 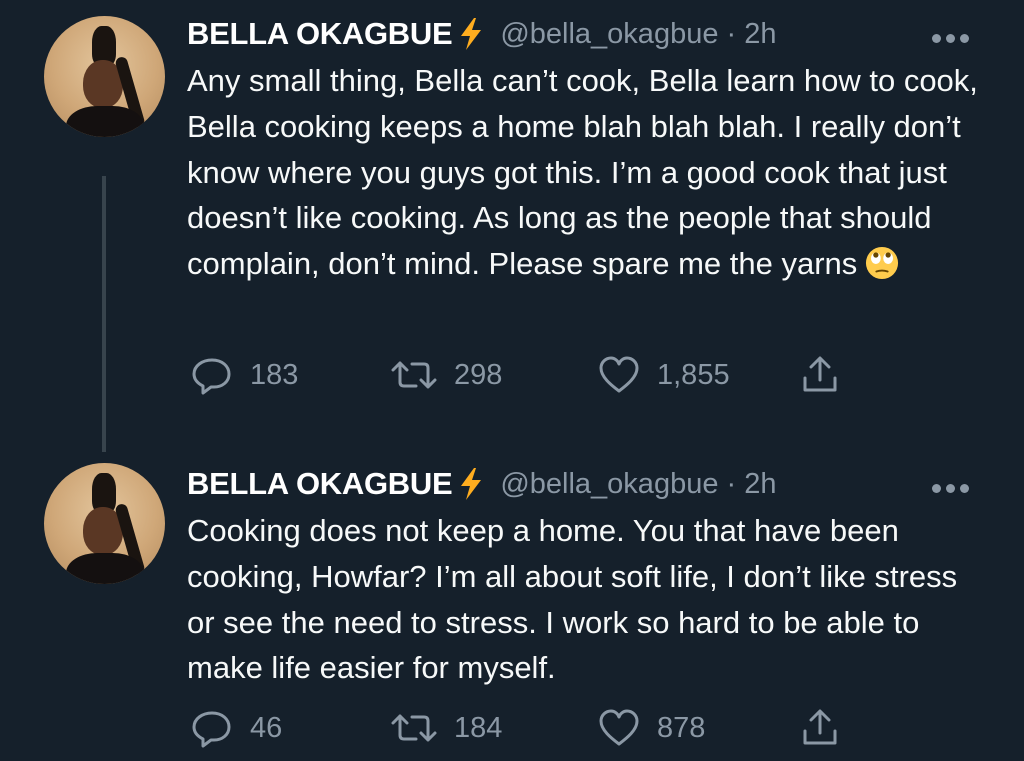 I want to click on like-count: 1,855, so click(x=693, y=374).